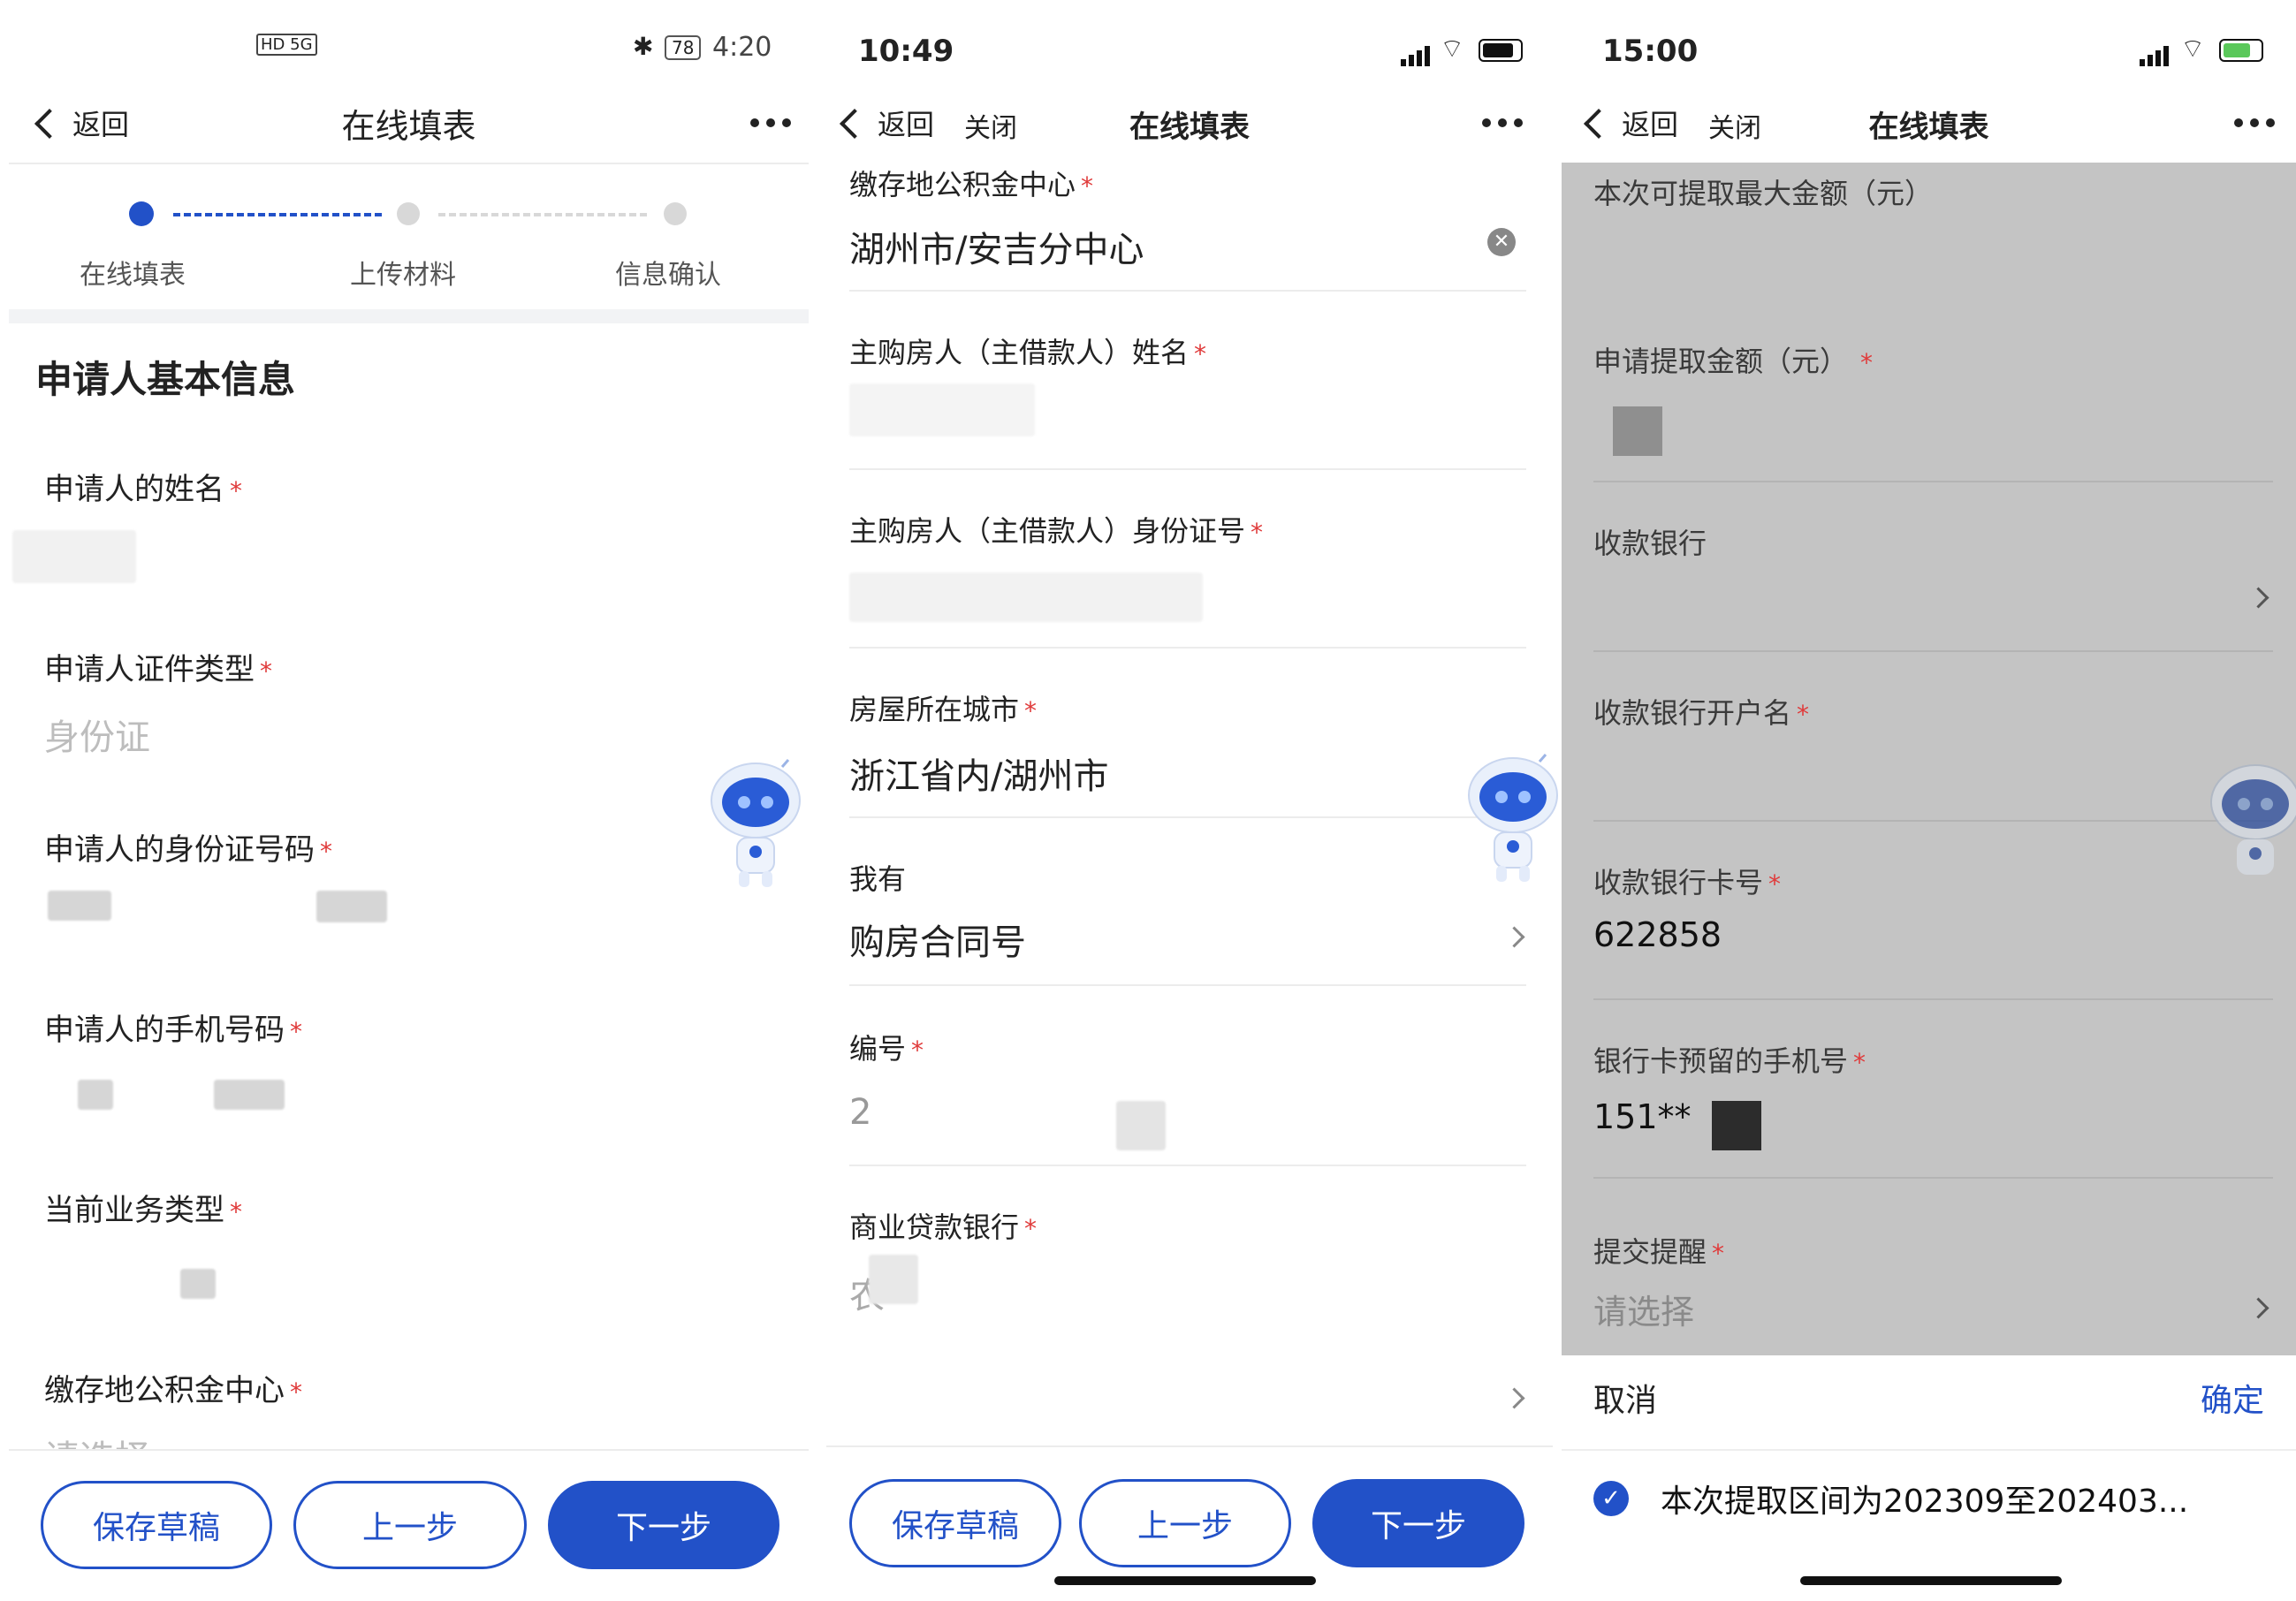 This screenshot has width=2296, height=1601. Describe the element at coordinates (141, 213) in the screenshot. I see `step-dot-active` at that location.